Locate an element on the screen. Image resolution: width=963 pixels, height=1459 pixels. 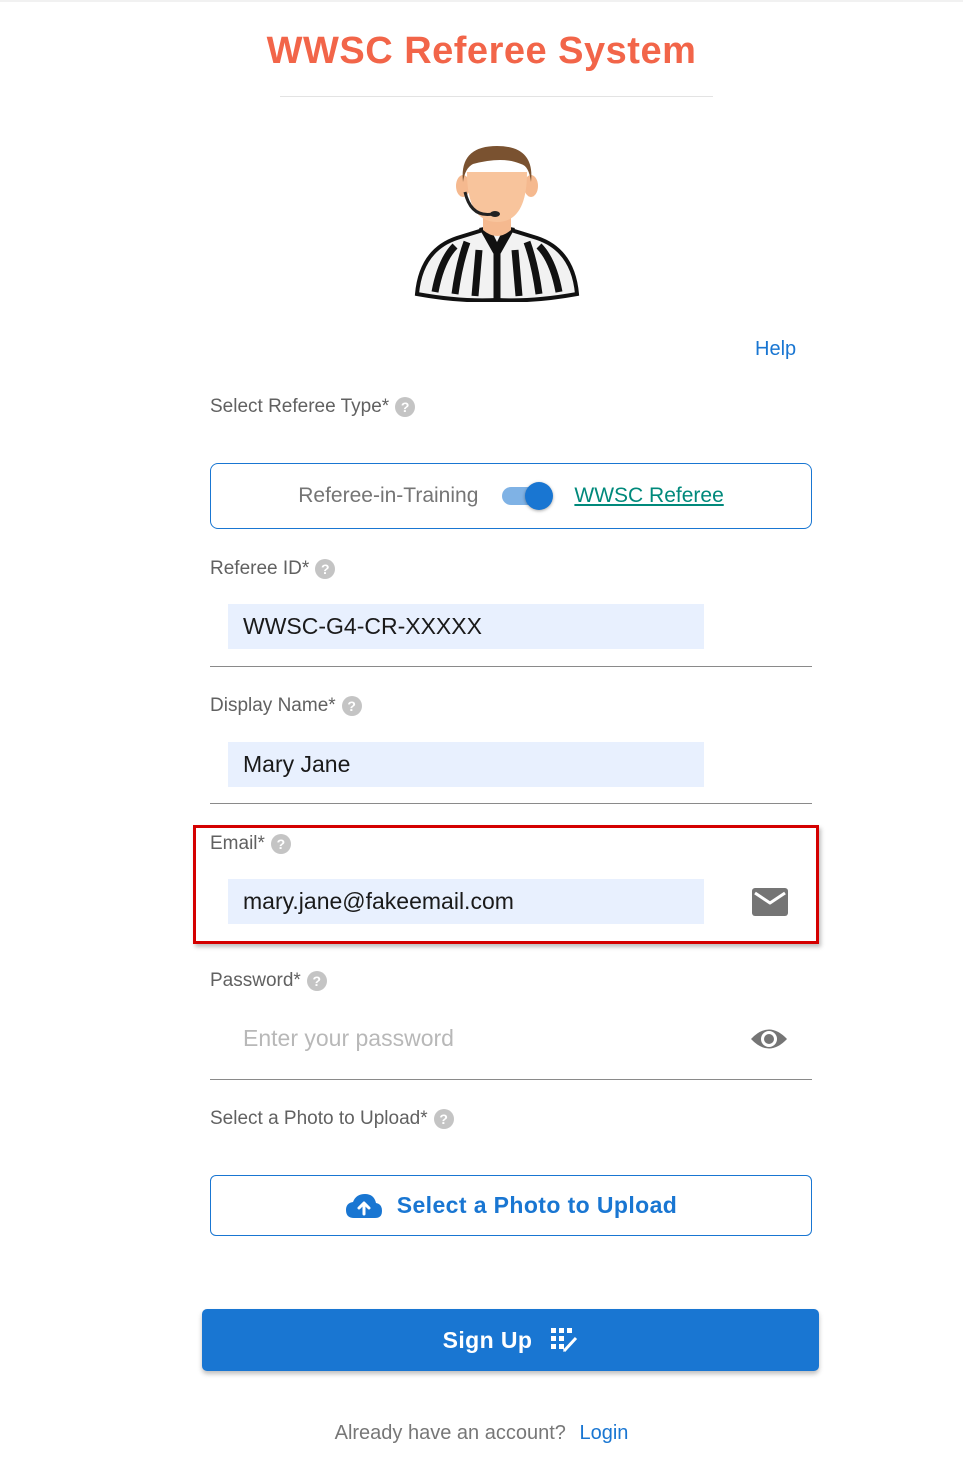
referee-avatar-image is located at coordinates (497, 224).